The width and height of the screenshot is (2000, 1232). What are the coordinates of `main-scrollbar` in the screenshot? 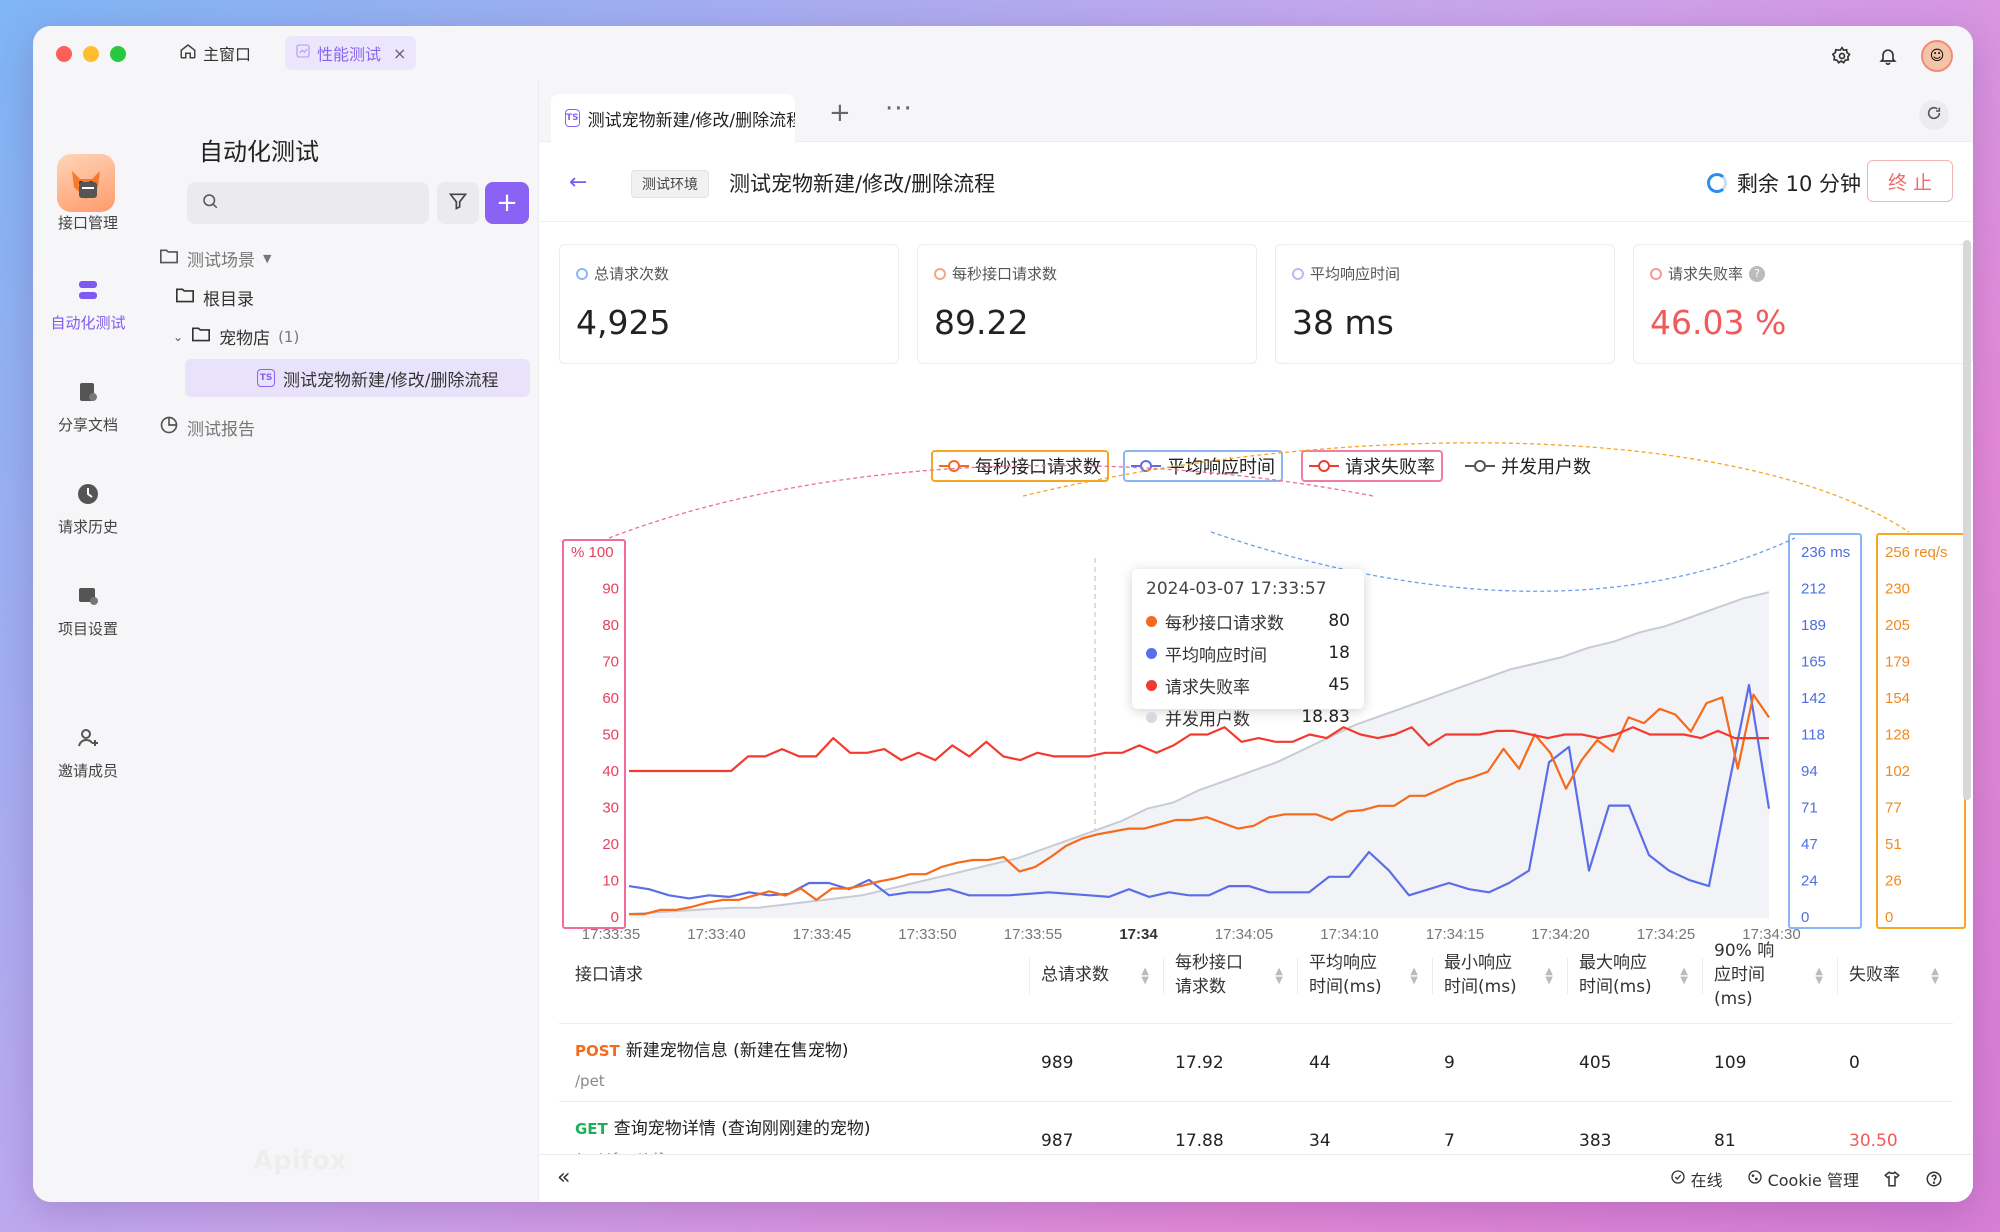 It's located at (1967, 520).